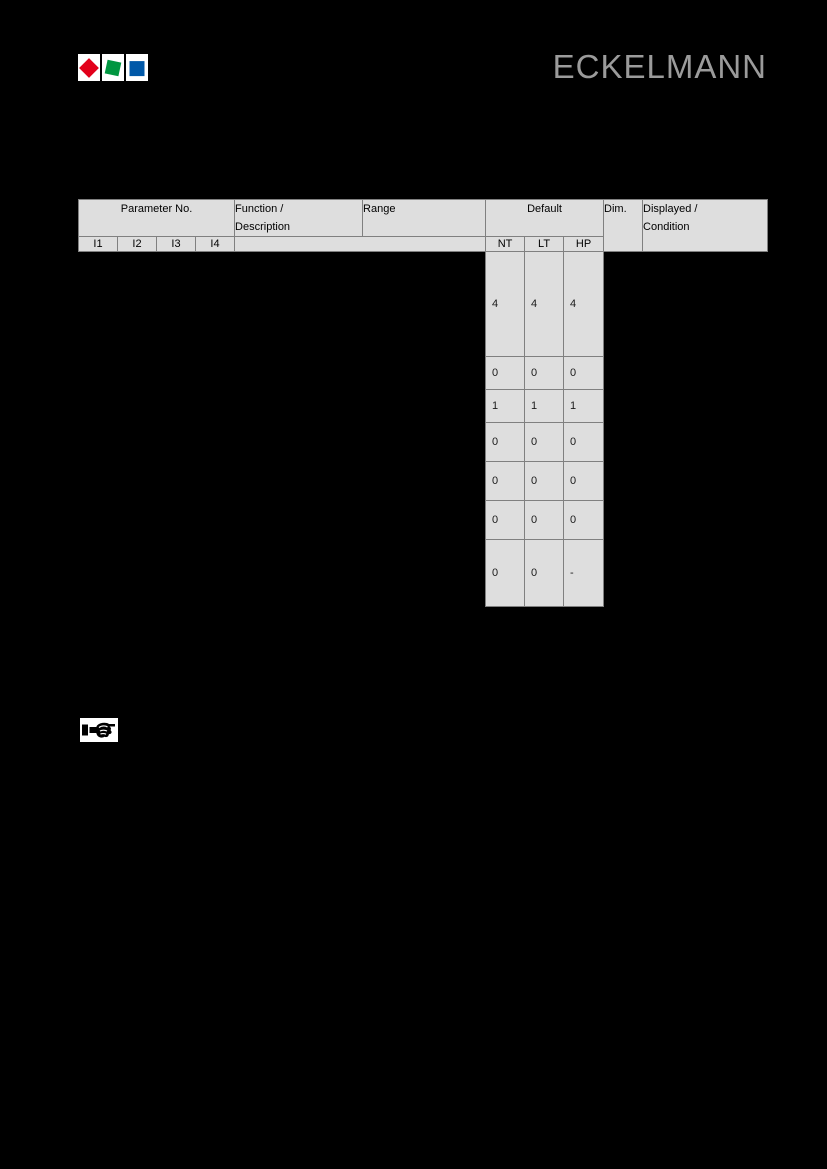  I want to click on logo-tile-red, so click(89, 67).